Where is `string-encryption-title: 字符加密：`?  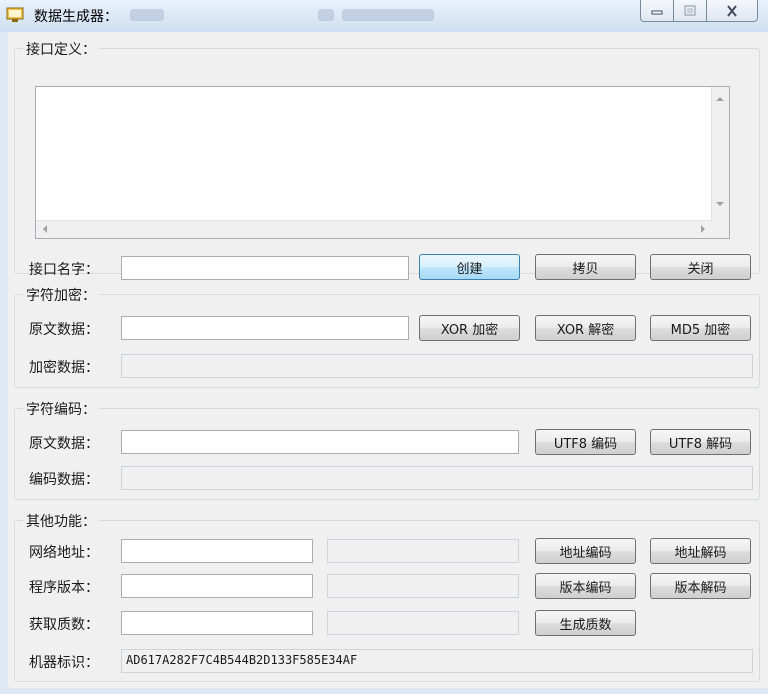 string-encryption-title: 字符加密： is located at coordinates (61, 295).